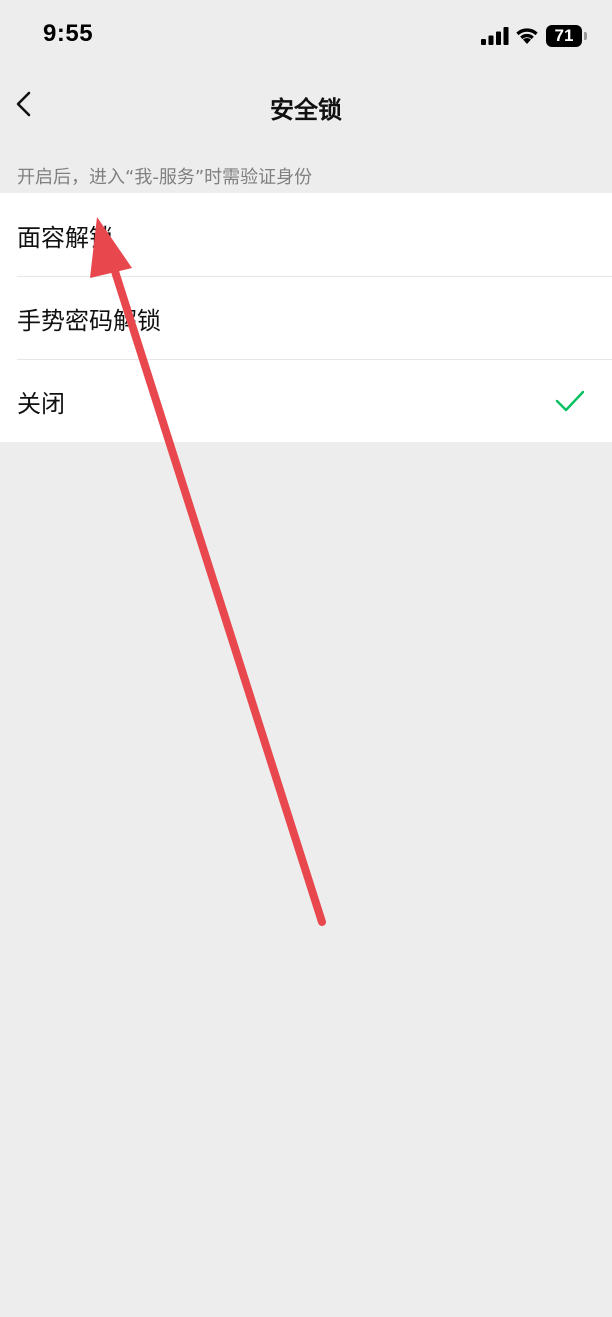  Describe the element at coordinates (89, 321) in the screenshot. I see `option-label: 手势密码解锁` at that location.